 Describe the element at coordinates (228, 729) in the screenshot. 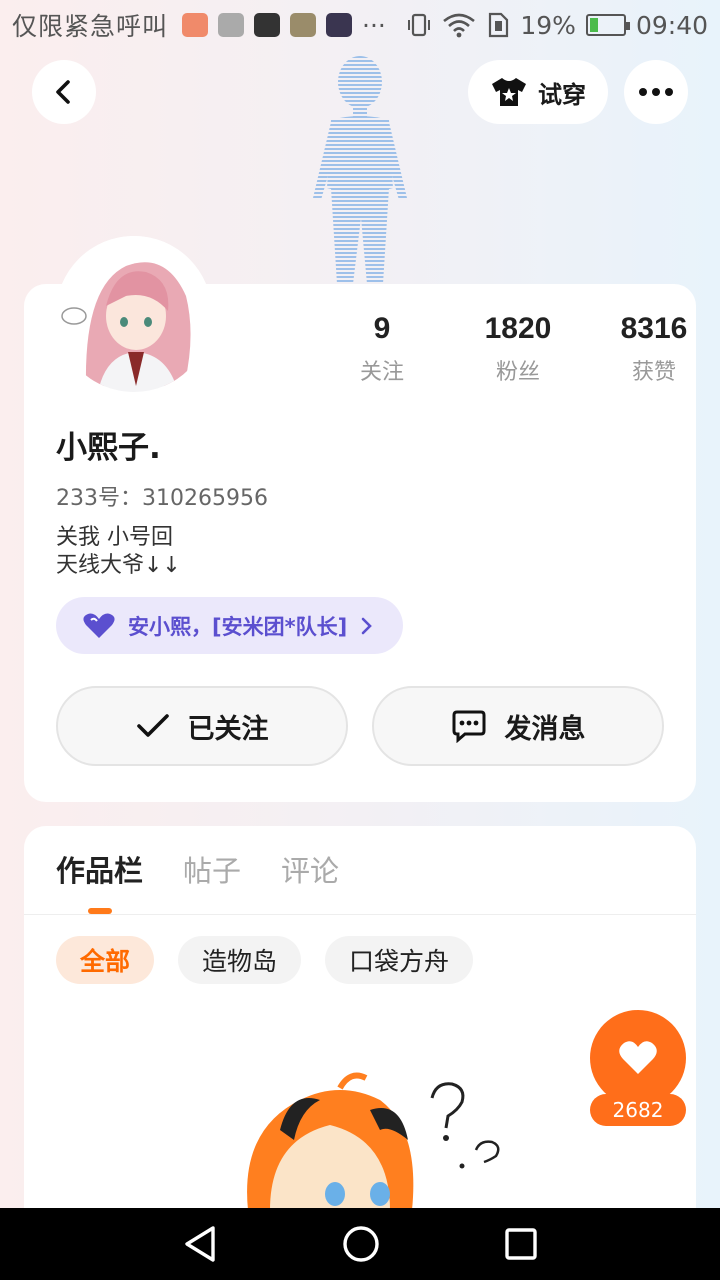

I see `follow-label: 已关注` at that location.